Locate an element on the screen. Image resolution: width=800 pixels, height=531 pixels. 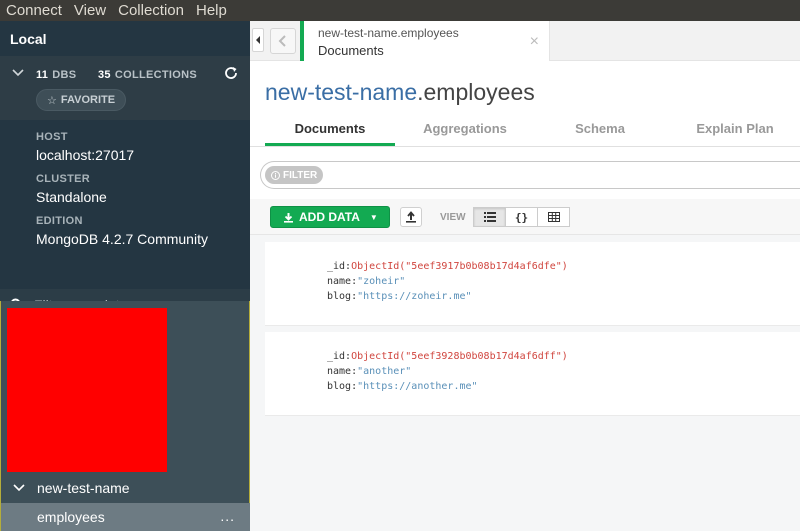
collapse-sidebar-button is located at coordinates (258, 40).